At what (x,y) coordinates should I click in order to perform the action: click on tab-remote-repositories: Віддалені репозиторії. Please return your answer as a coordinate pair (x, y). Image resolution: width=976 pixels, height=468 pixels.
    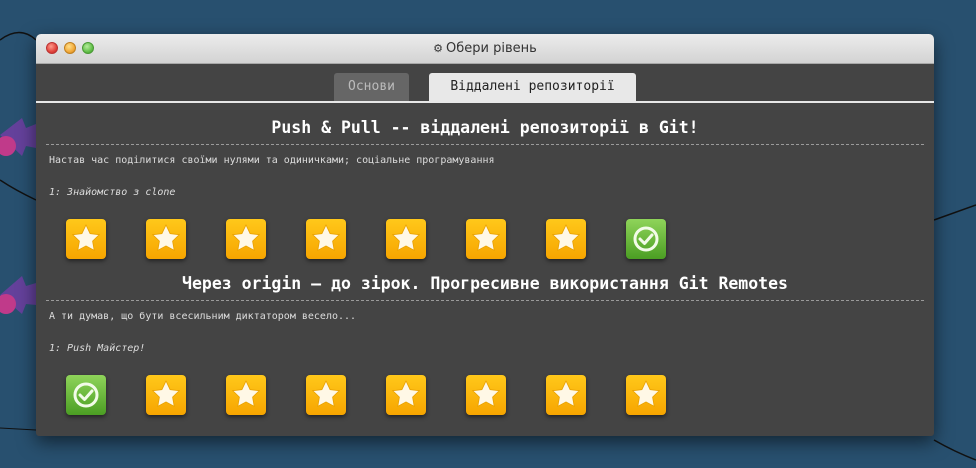
    Looking at the image, I should click on (532, 87).